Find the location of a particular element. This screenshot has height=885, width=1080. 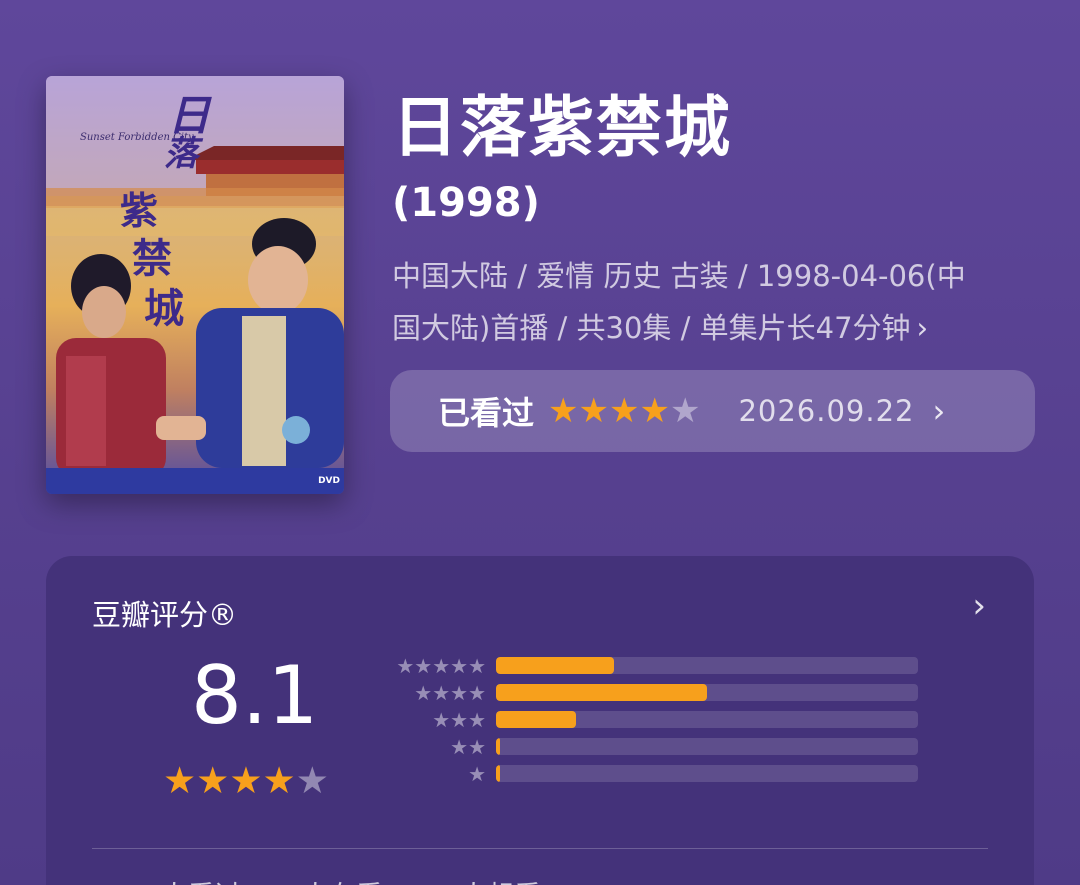

watched-label: 已看过 is located at coordinates (486, 413).